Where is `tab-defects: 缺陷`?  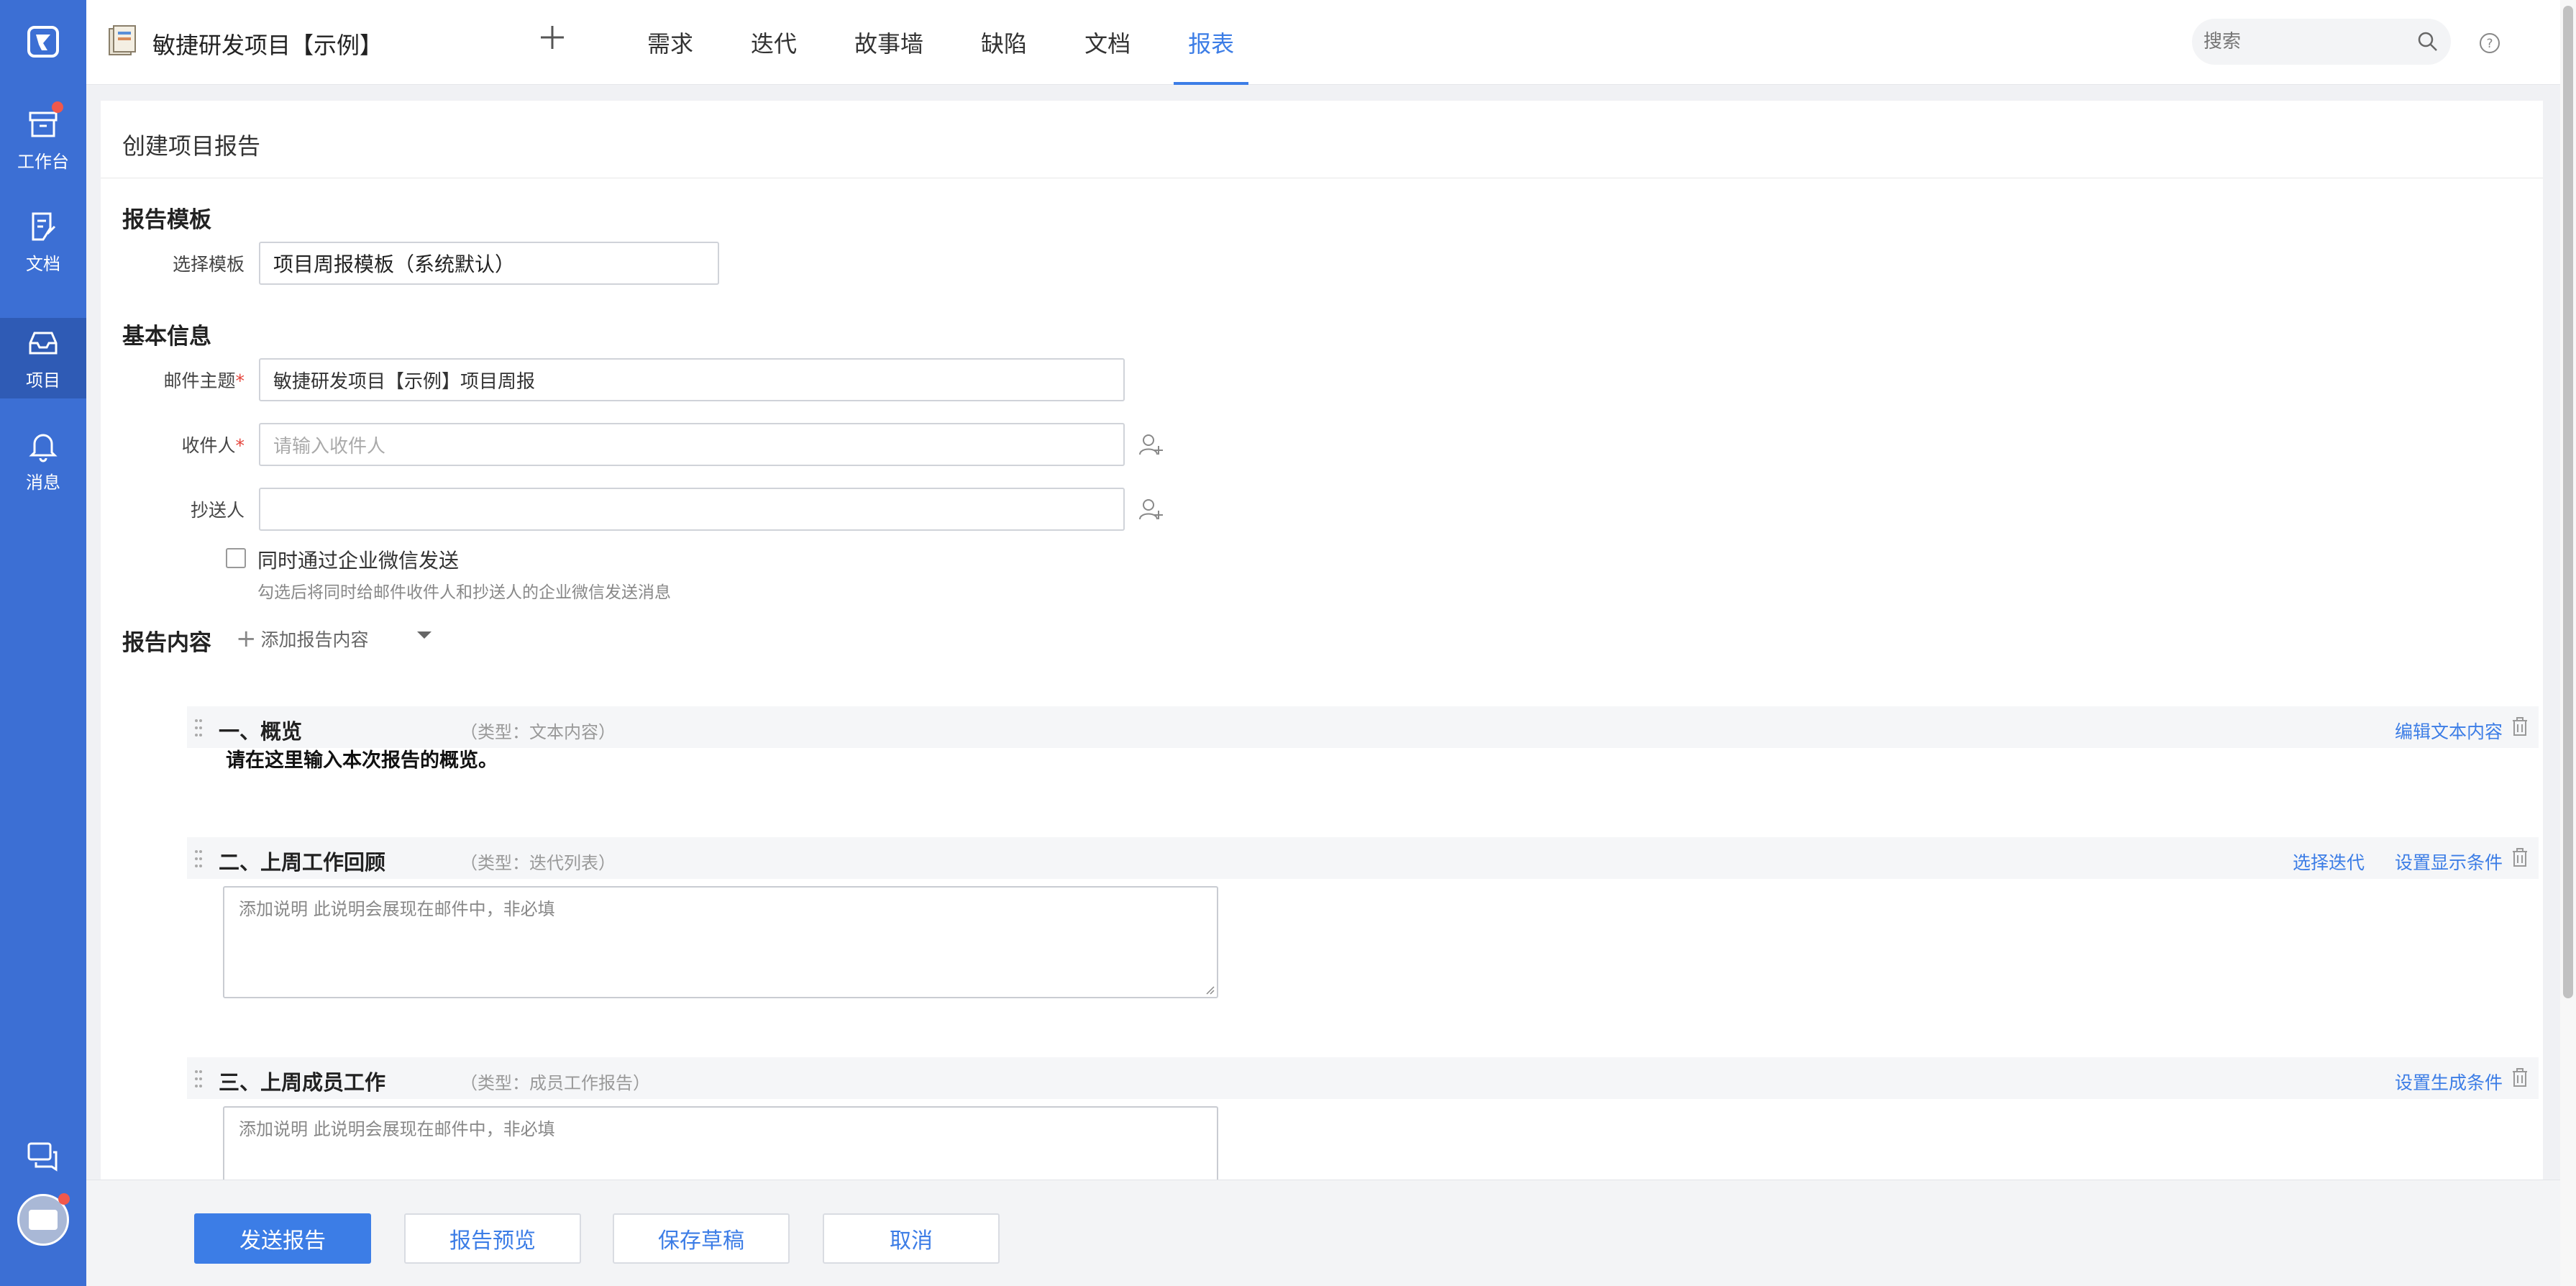
tab-defects: 缺陷 is located at coordinates (1004, 42).